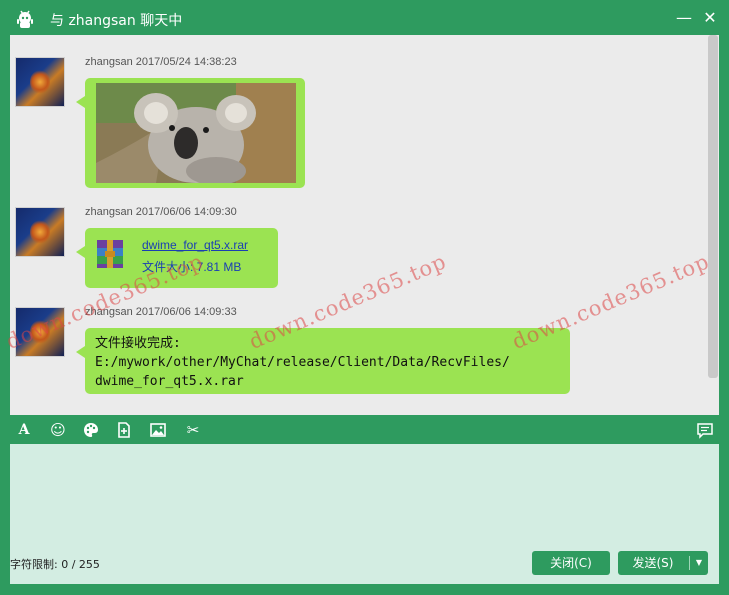 This screenshot has width=729, height=595. I want to click on send-button-label: 发送(S), so click(653, 563).